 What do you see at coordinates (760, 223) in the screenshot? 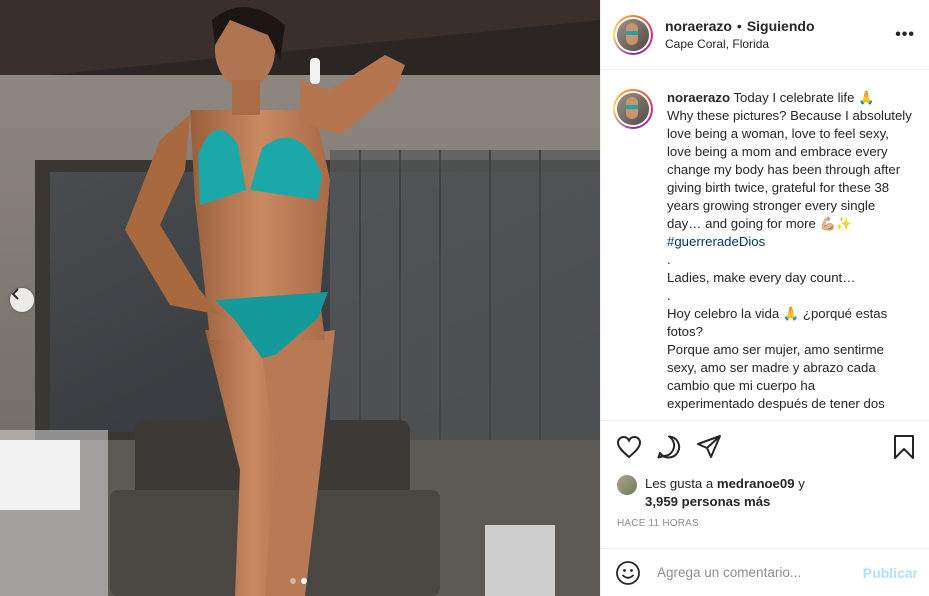
I see `caption-line: day… and going for more 💪🏼✨` at bounding box center [760, 223].